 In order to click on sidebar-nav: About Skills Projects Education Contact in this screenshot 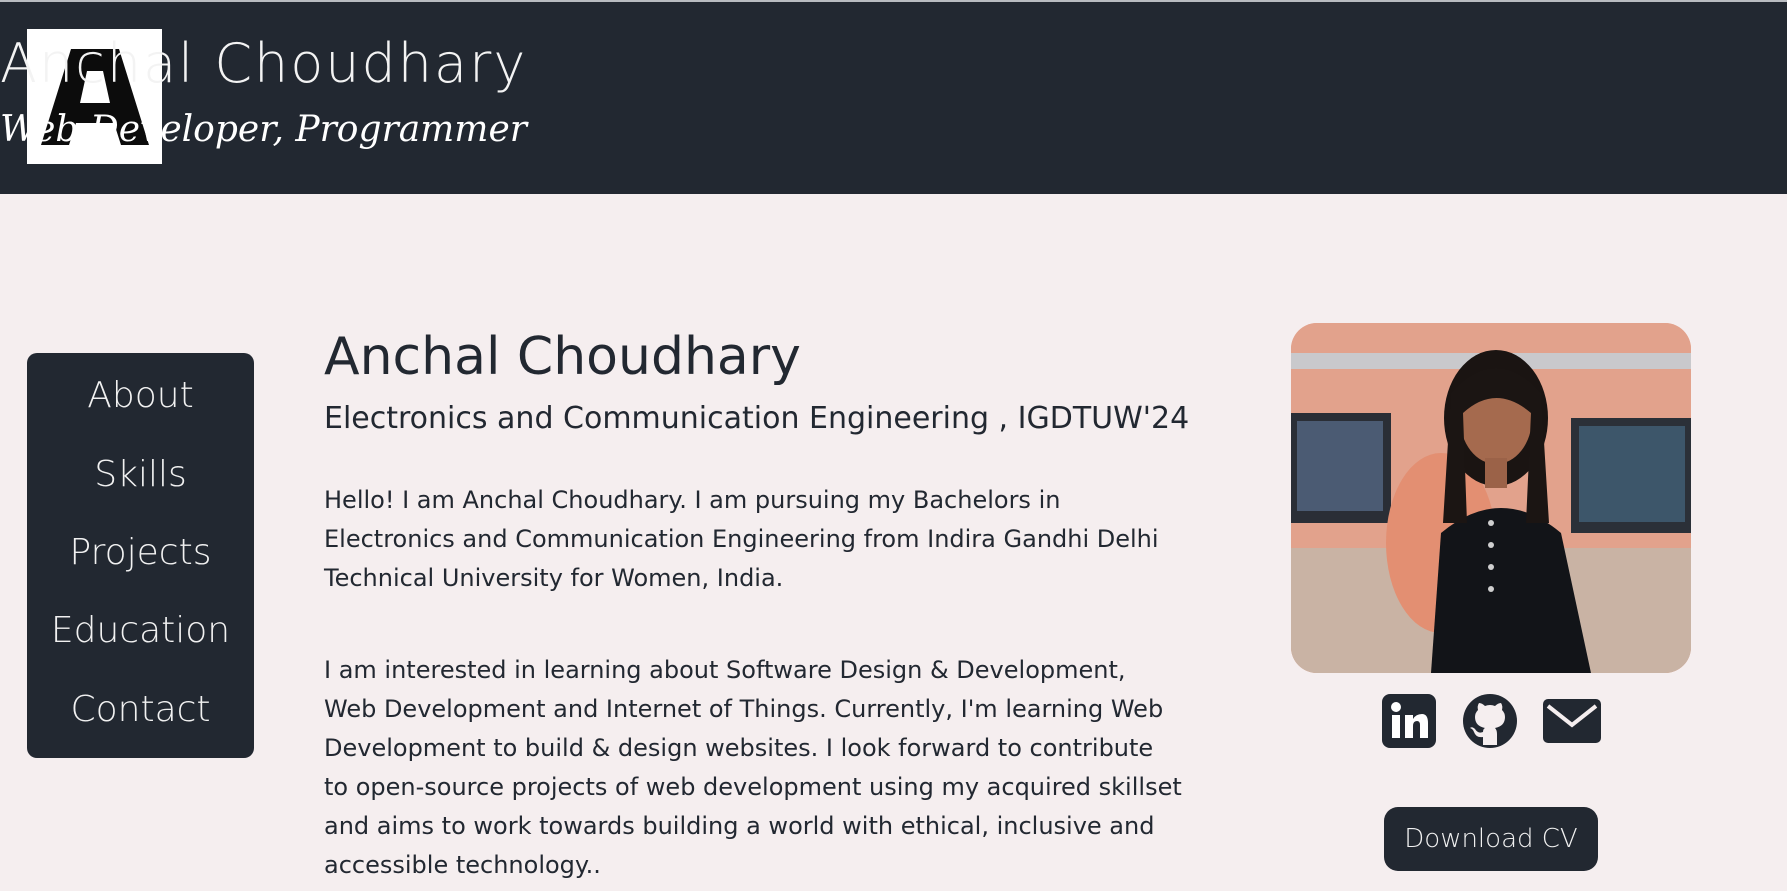, I will do `click(140, 555)`.